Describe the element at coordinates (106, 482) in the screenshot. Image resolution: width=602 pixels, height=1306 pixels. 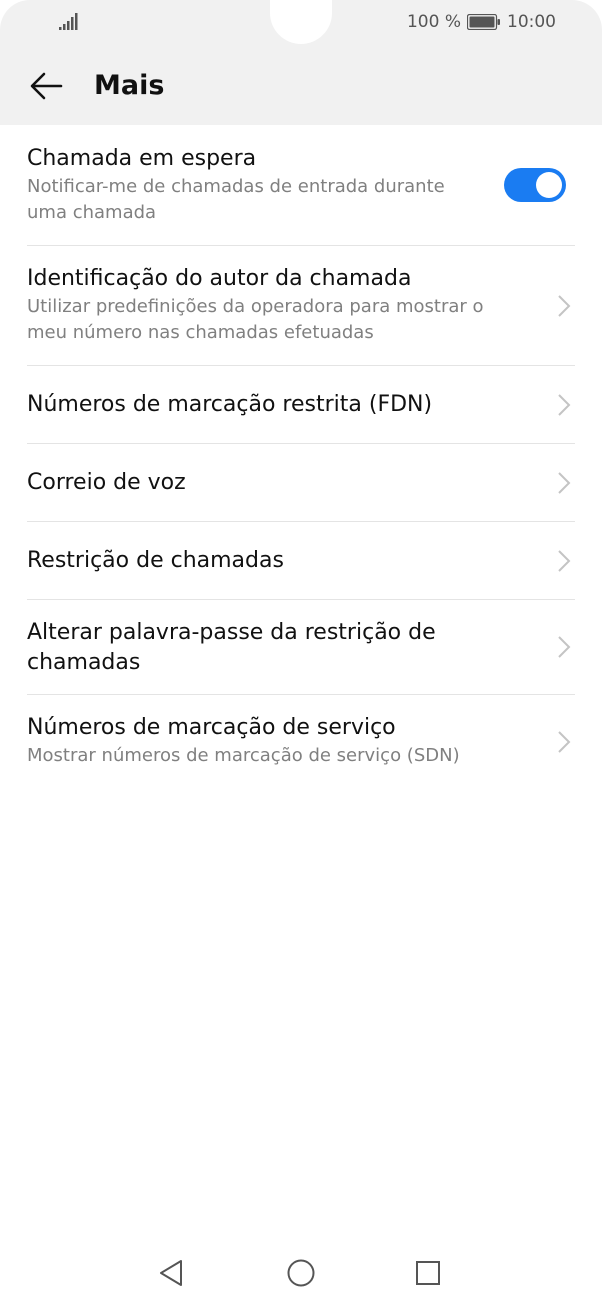
I see `setting-title: Correio de voz` at that location.